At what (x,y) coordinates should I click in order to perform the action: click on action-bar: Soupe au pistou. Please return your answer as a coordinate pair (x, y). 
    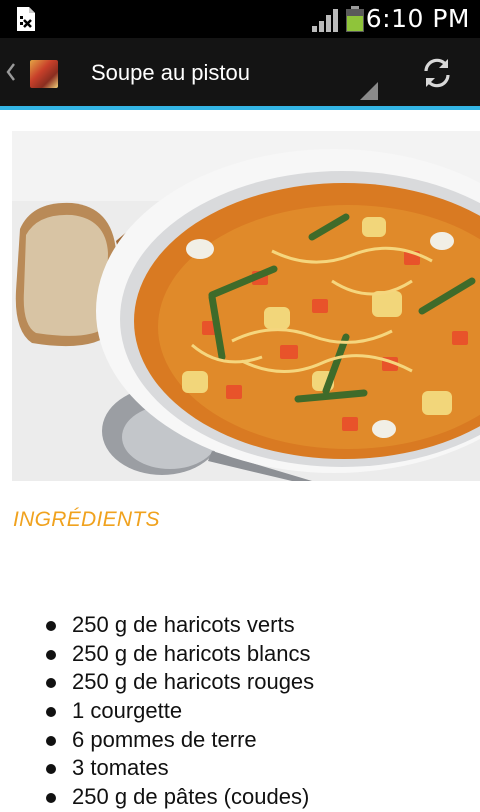
    Looking at the image, I should click on (240, 72).